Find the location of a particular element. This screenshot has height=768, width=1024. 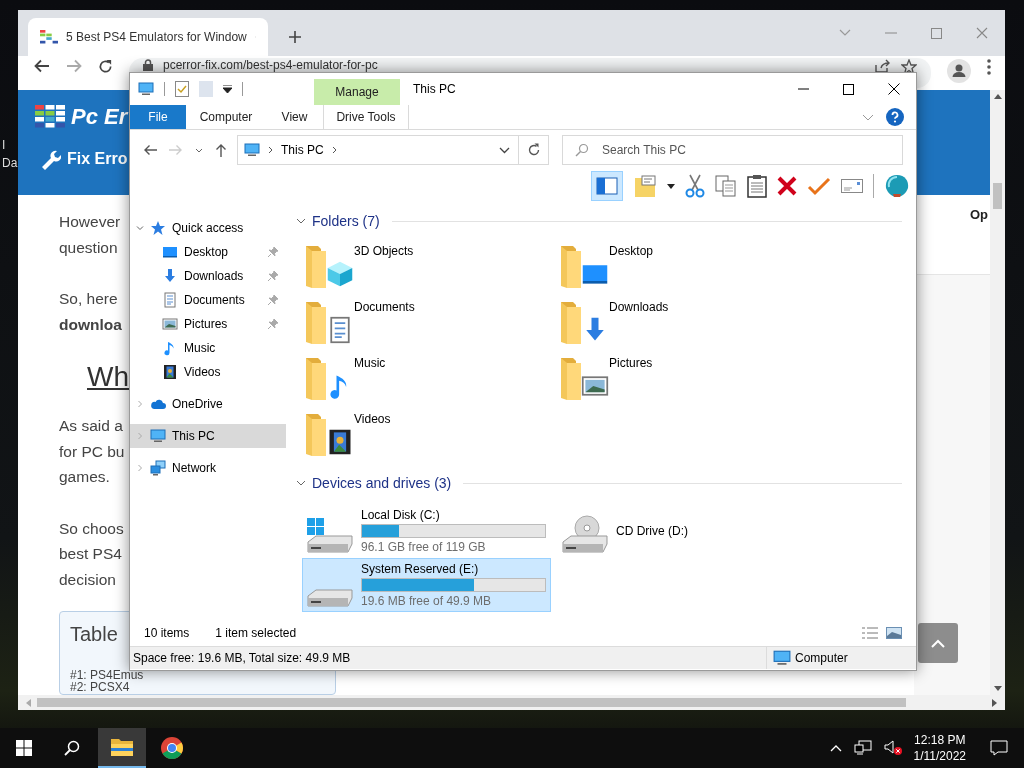

space-info: Space free: 19.6 MB, Total size: 49.9 MB is located at coordinates (242, 658).